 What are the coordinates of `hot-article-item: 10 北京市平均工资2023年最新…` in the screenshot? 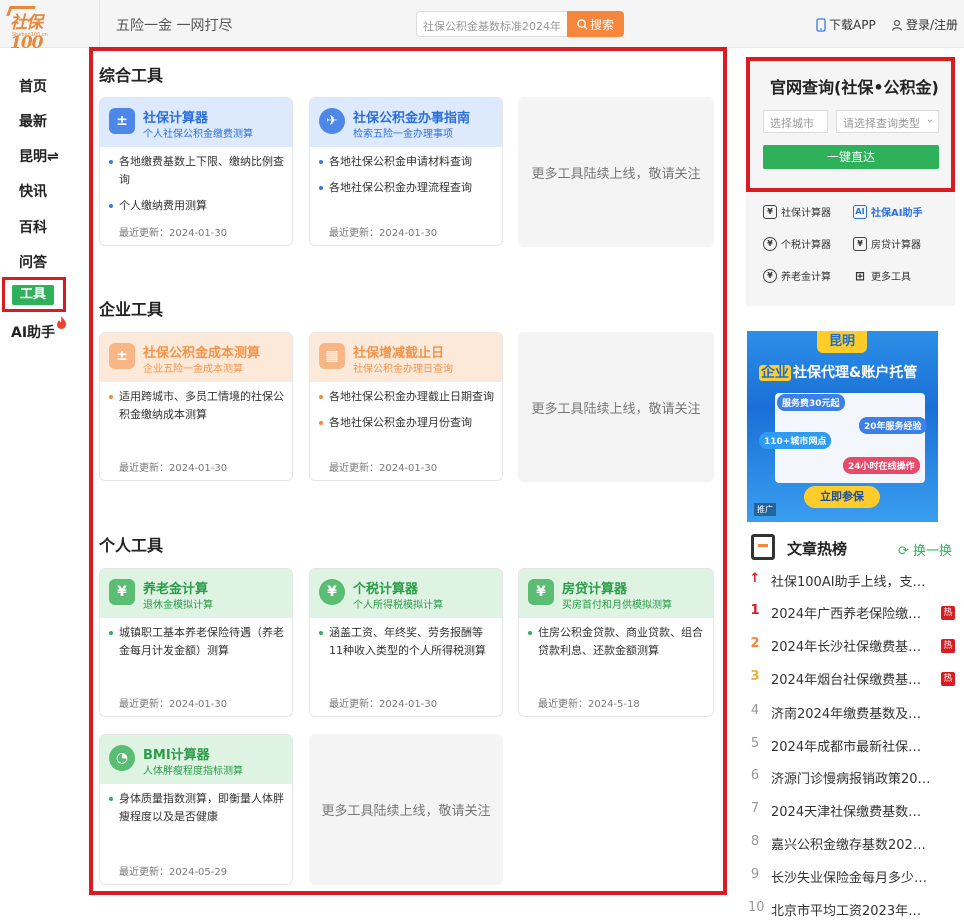 It's located at (853, 910).